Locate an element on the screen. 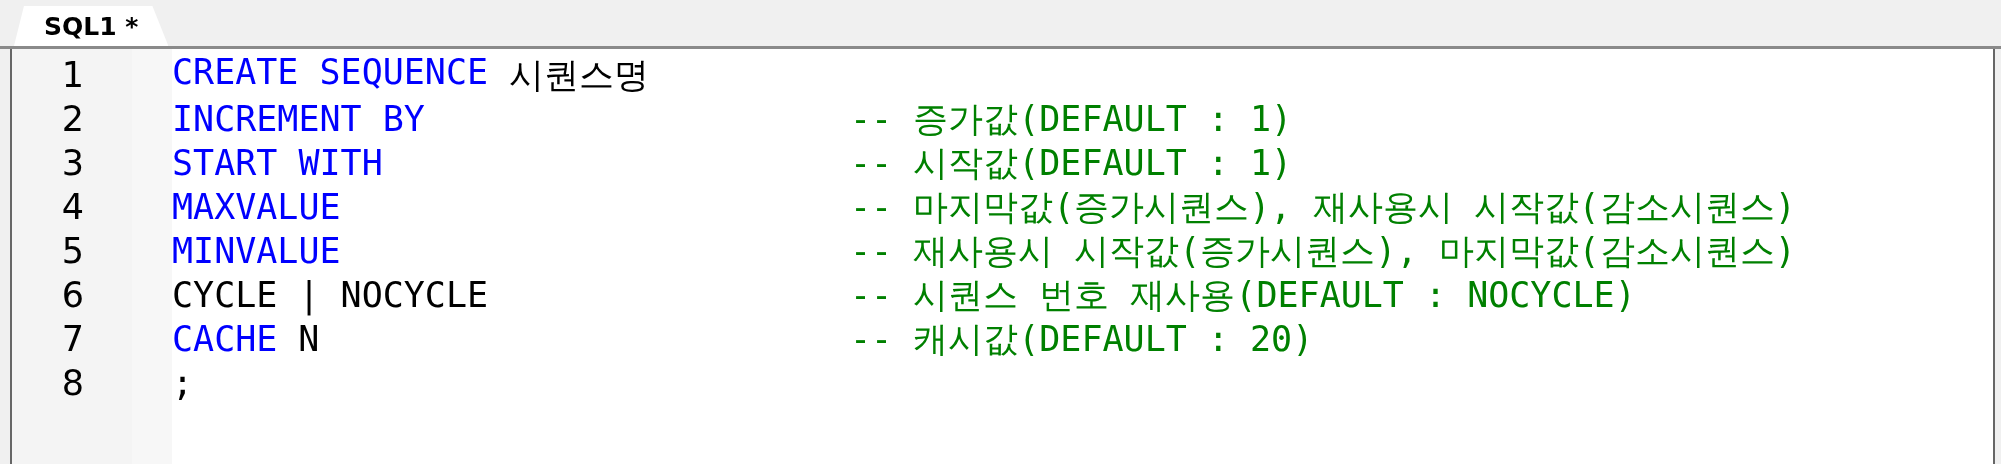 Image resolution: width=2001 pixels, height=464 pixels. code-text: N is located at coordinates (309, 339).